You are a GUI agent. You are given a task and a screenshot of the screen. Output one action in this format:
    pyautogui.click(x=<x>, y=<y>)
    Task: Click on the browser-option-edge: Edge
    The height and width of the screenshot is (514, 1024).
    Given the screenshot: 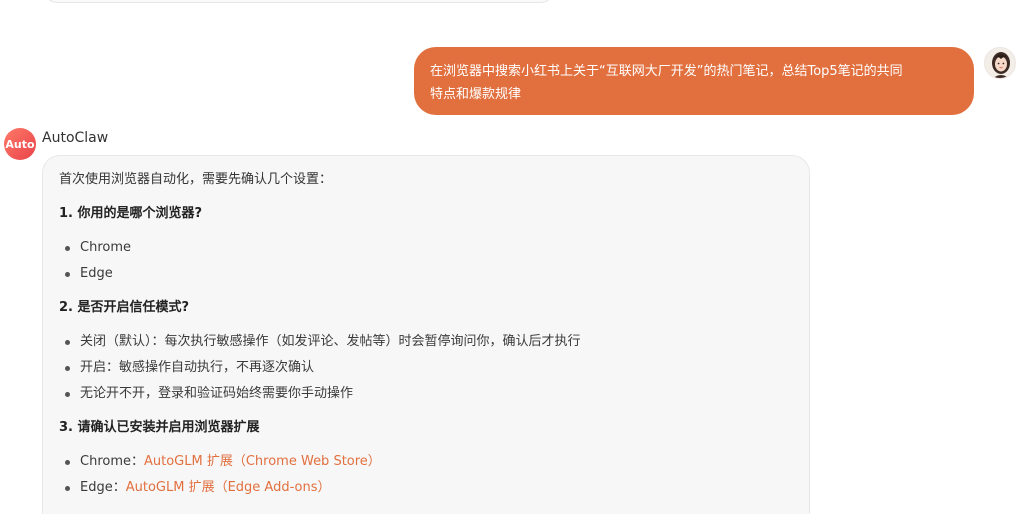 What is the action you would take?
    pyautogui.click(x=96, y=273)
    